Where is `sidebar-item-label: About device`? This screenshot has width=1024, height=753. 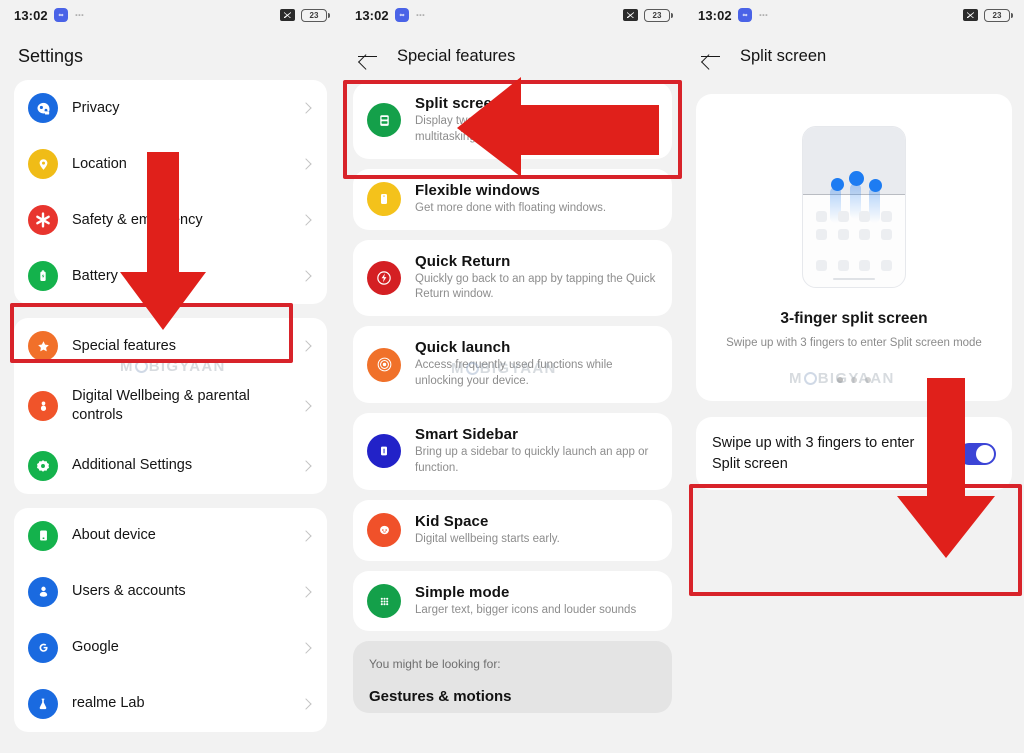 sidebar-item-label: About device is located at coordinates (114, 535).